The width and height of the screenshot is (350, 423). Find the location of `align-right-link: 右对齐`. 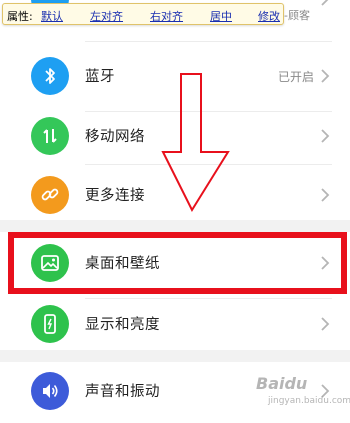

align-right-link: 右对齐 is located at coordinates (166, 16).